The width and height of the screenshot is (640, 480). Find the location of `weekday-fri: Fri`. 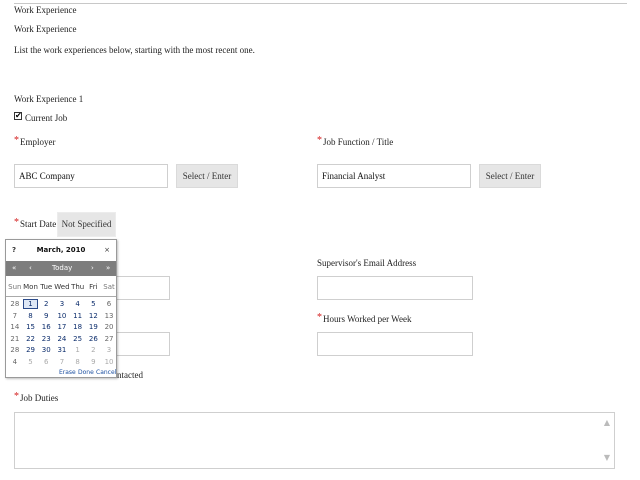

weekday-fri: Fri is located at coordinates (93, 287).